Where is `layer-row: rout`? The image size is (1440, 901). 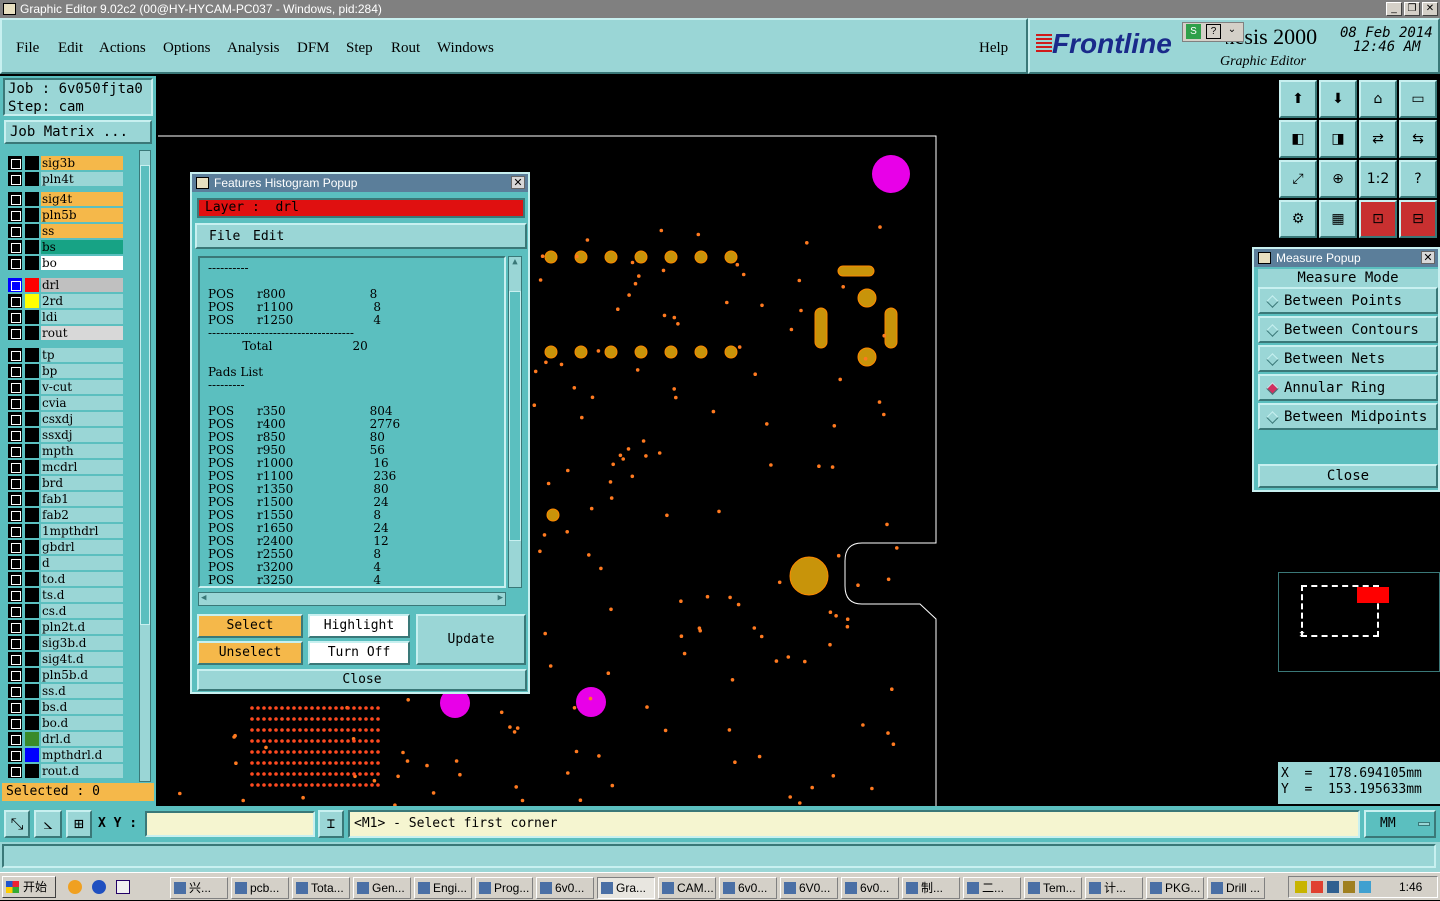 layer-row: rout is located at coordinates (65, 333).